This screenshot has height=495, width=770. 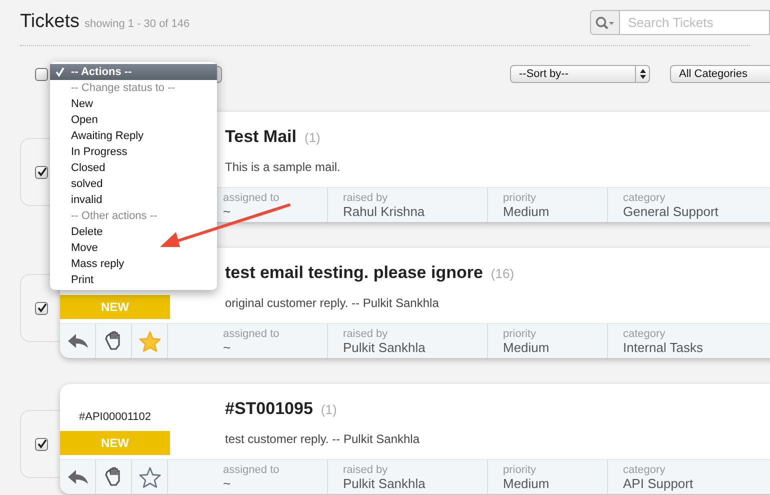 I want to click on menu-item: Print, so click(x=133, y=280).